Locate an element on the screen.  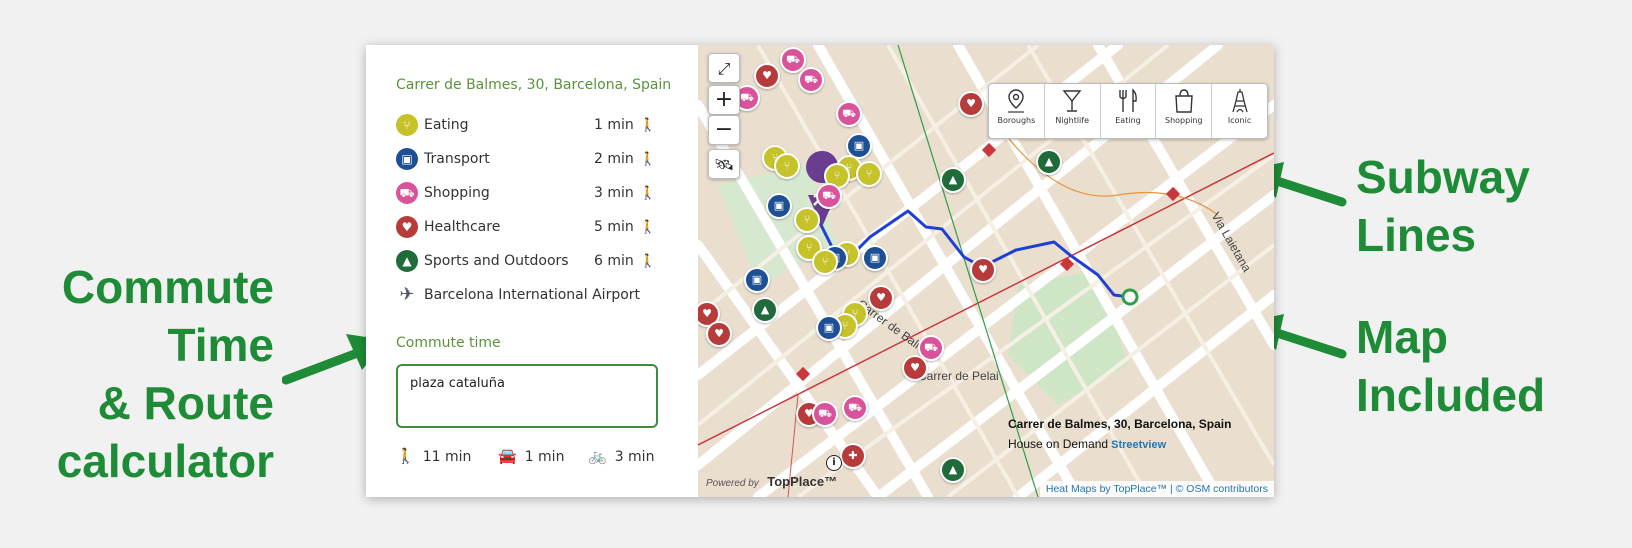
car-icon: 🚘 is located at coordinates (507, 456).